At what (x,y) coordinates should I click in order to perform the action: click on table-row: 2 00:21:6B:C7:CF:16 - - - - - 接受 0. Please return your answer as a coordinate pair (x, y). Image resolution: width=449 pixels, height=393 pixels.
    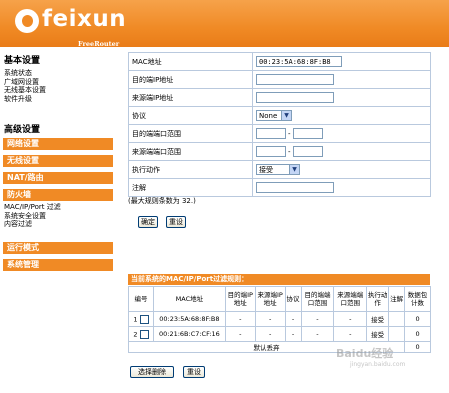
    Looking at the image, I should click on (279, 334).